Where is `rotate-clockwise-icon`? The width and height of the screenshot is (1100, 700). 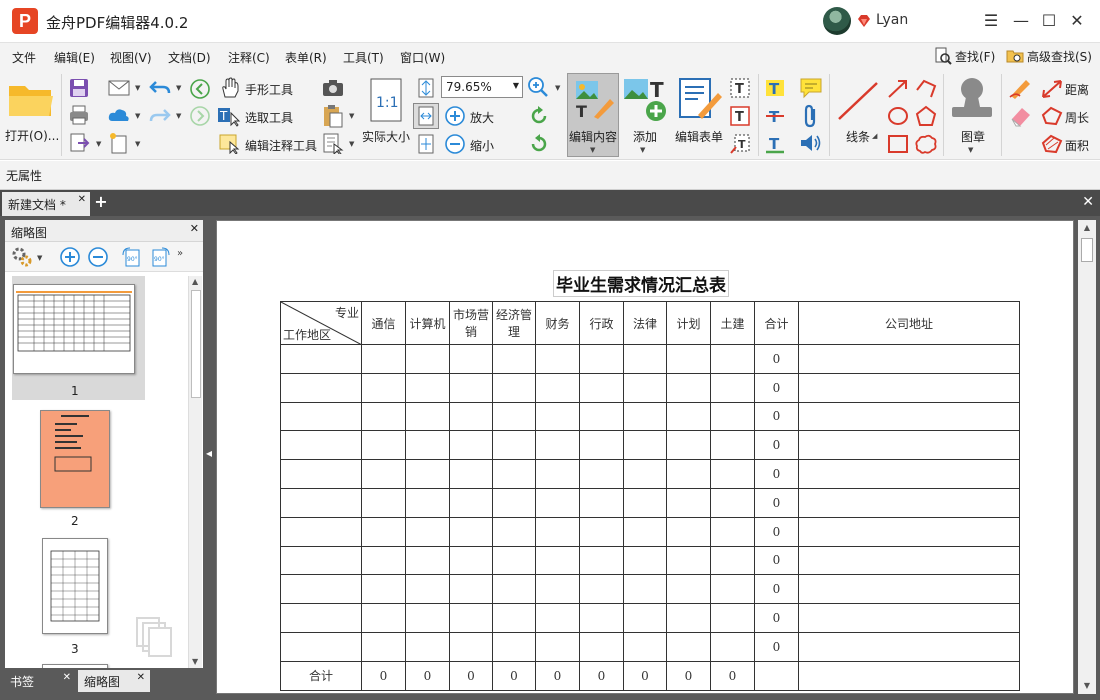 rotate-clockwise-icon is located at coordinates (539, 116).